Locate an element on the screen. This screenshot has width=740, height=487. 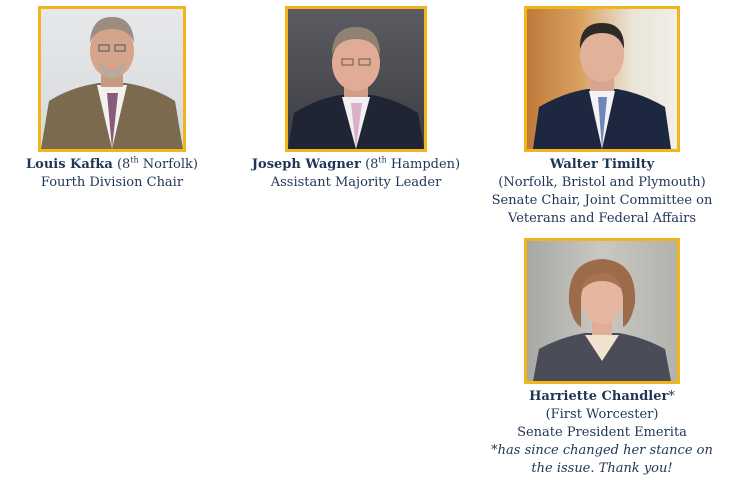
footnote: *has since changed her stance on is located at coordinates (602, 450).